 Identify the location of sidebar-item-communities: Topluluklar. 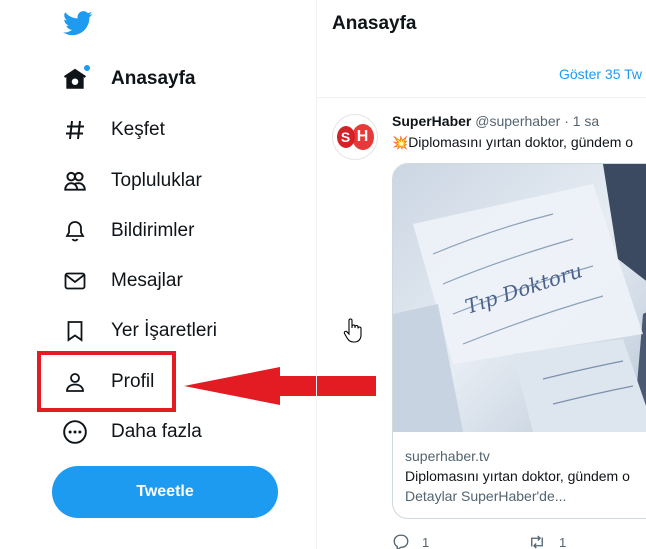
(131, 181).